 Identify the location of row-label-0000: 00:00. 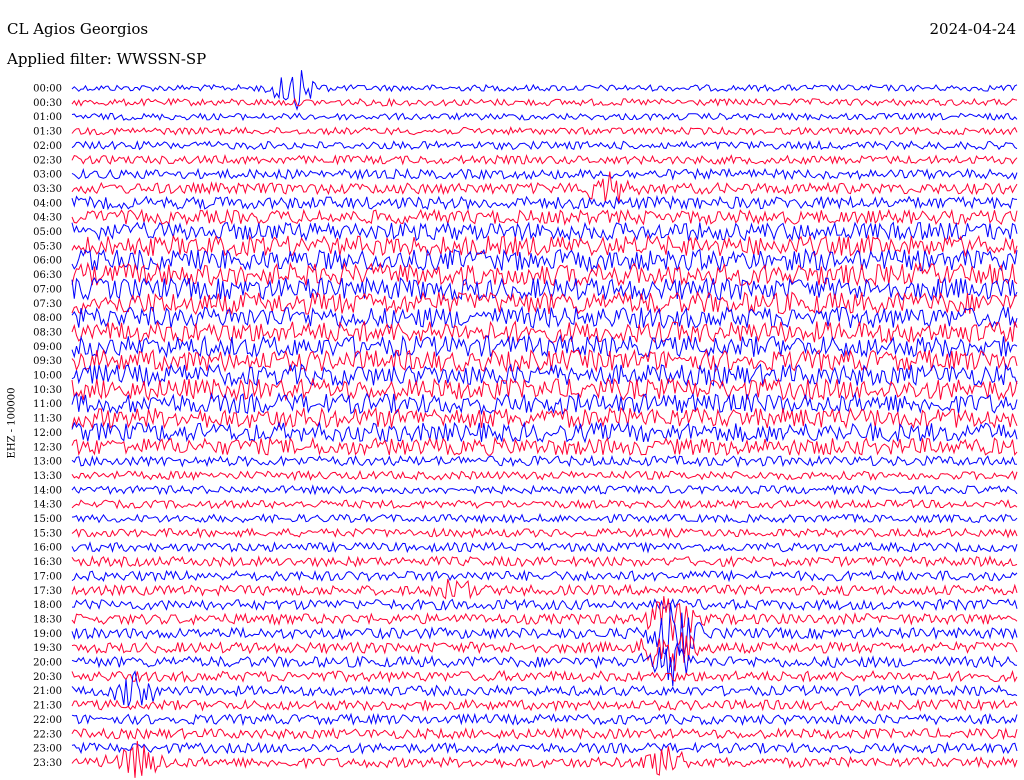
(47, 89).